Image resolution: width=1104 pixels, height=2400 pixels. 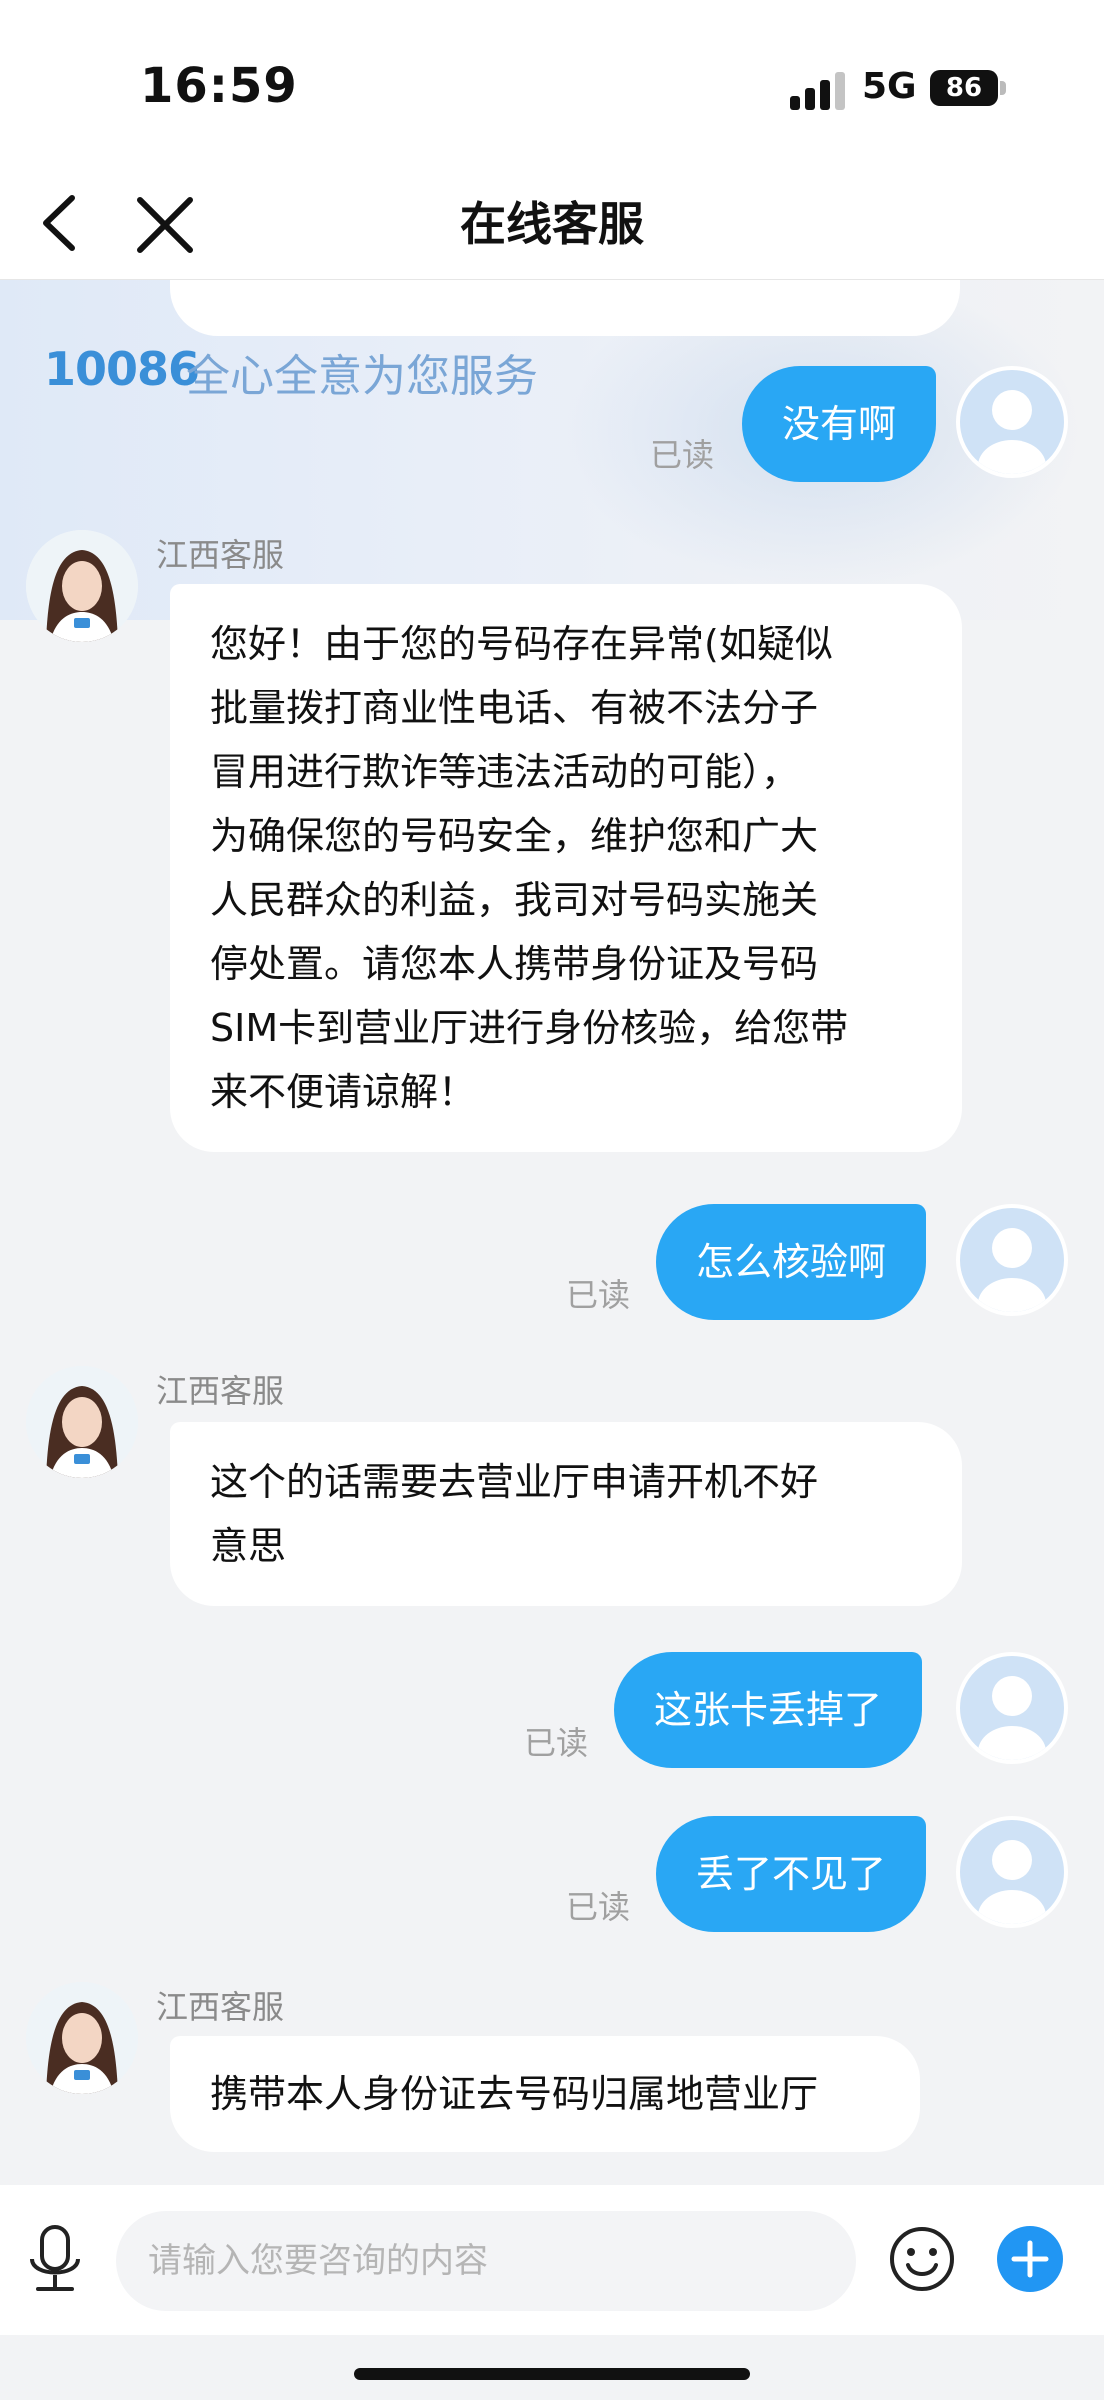 I want to click on status-bar: 16:59 5G 86, so click(x=552, y=85).